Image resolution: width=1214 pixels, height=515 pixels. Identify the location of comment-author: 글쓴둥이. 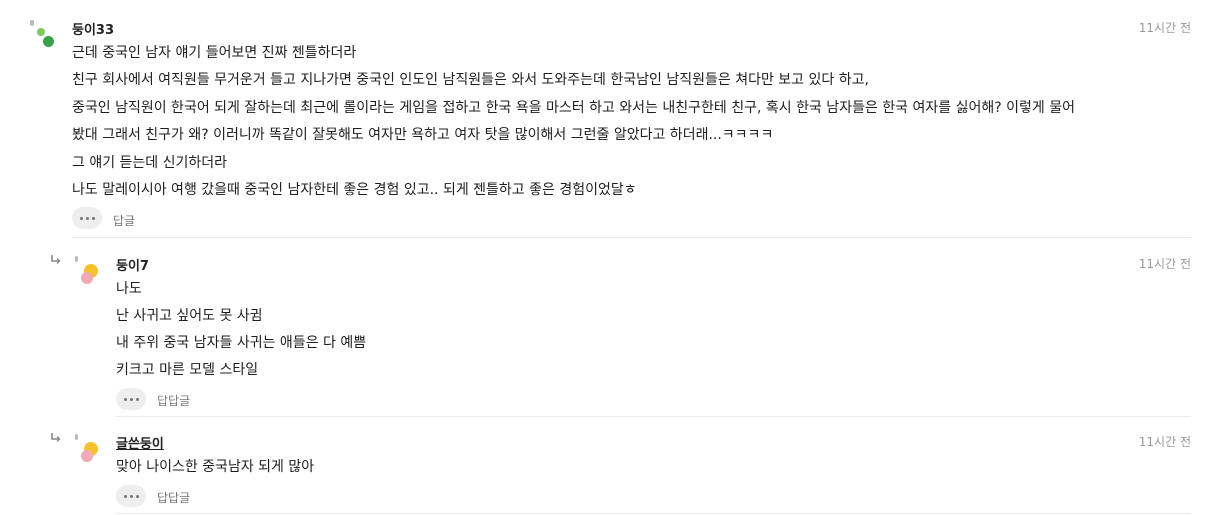
(140, 442).